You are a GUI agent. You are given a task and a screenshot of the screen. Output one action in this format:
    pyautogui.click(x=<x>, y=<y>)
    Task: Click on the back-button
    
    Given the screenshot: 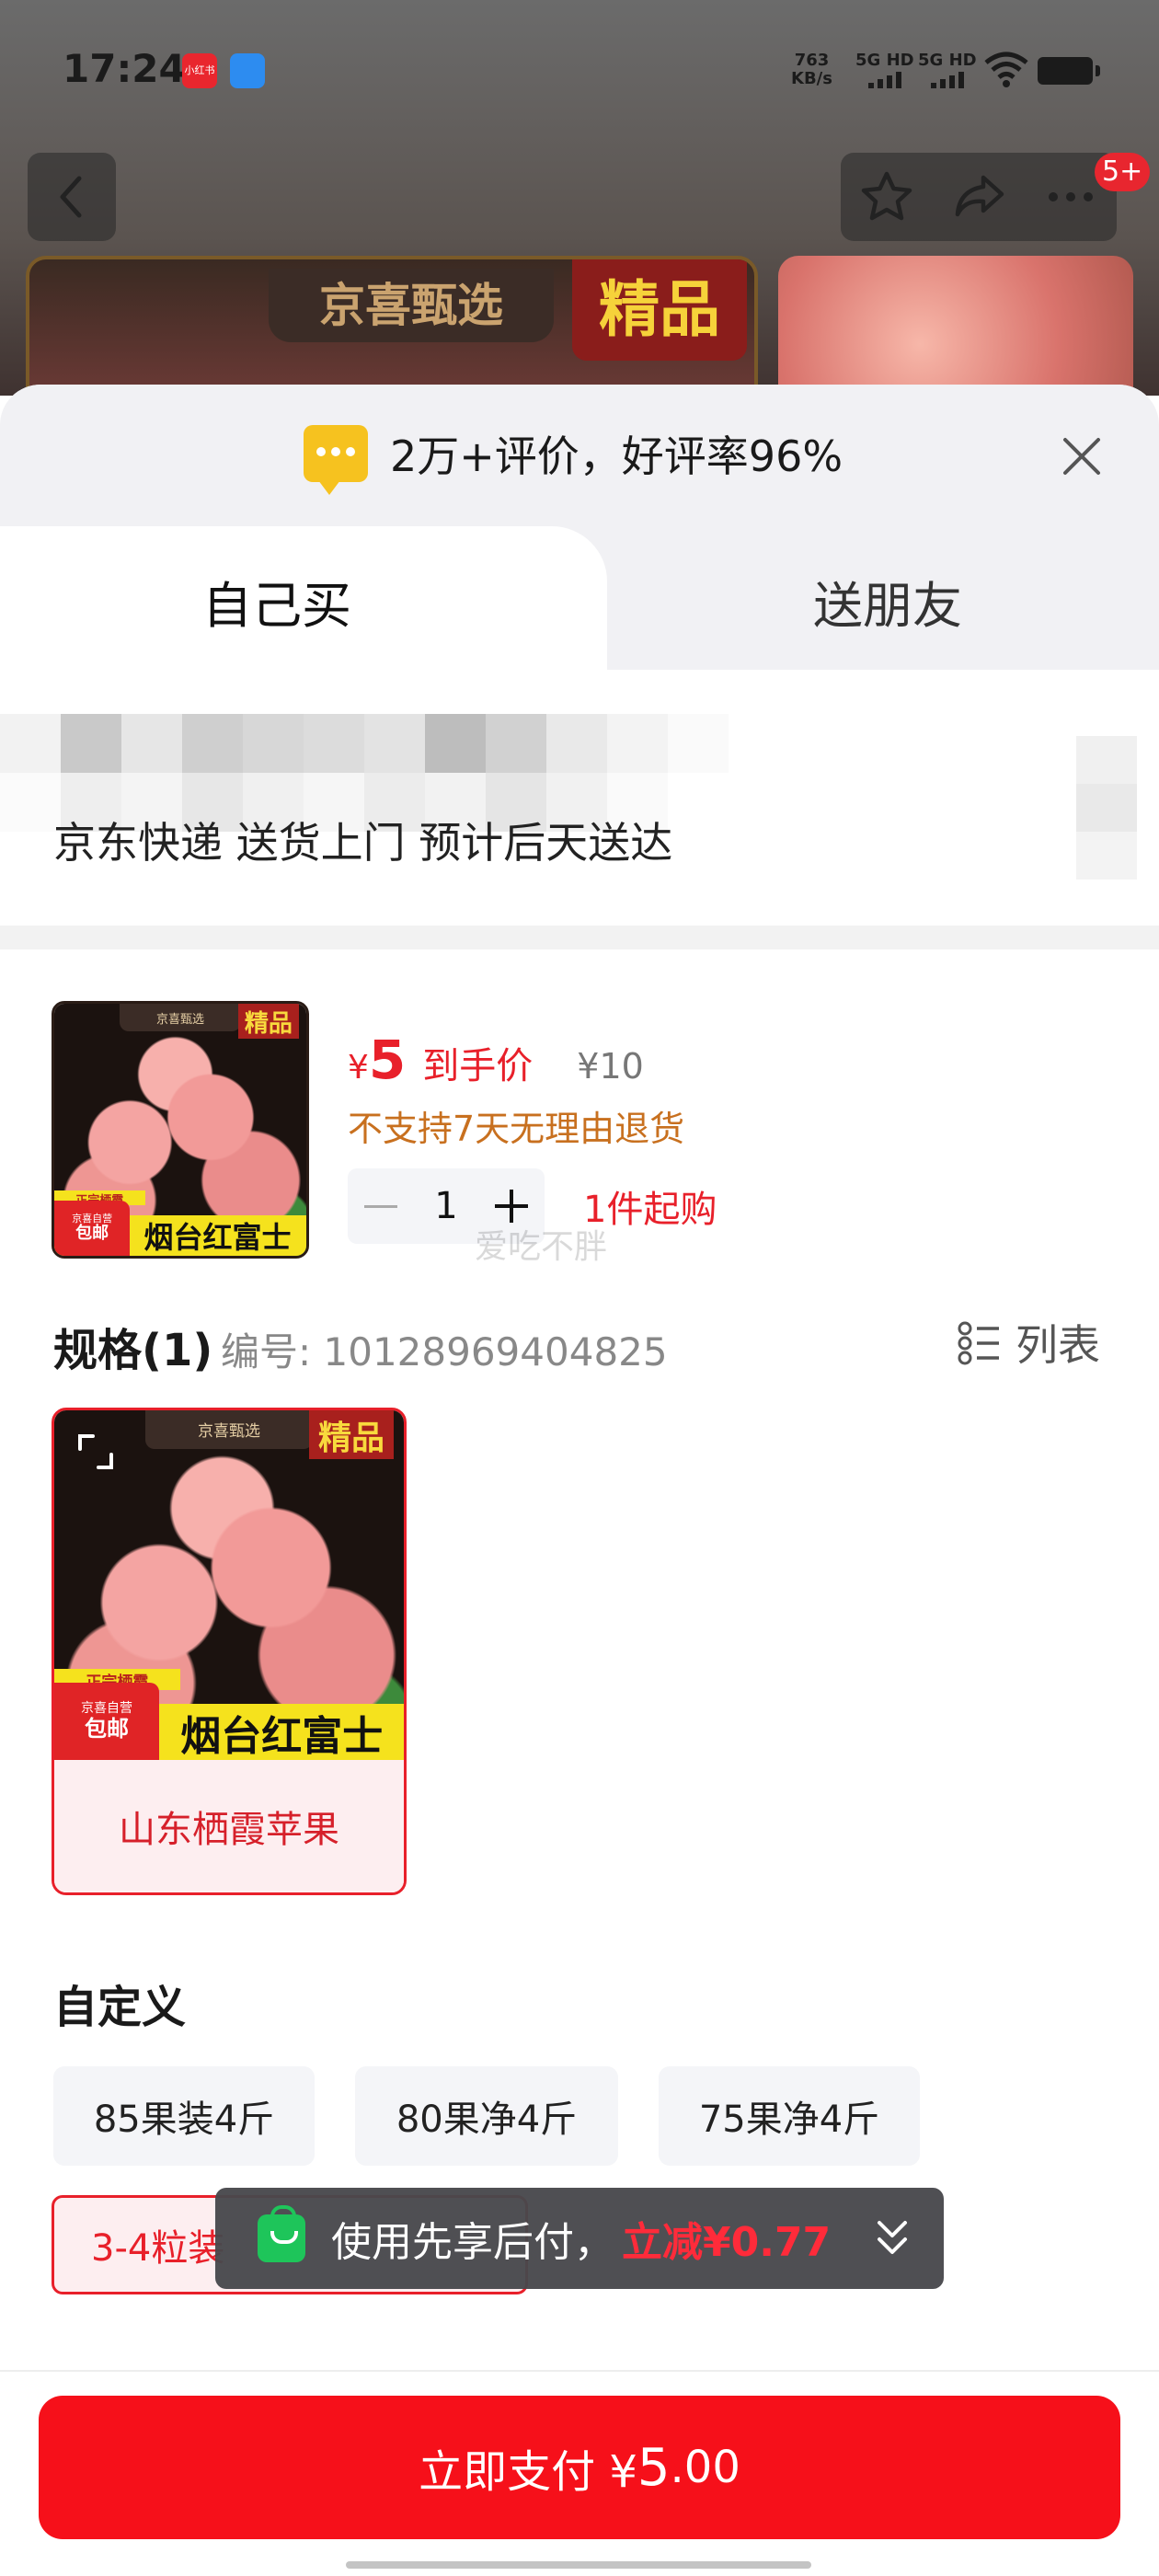 What is the action you would take?
    pyautogui.click(x=72, y=197)
    